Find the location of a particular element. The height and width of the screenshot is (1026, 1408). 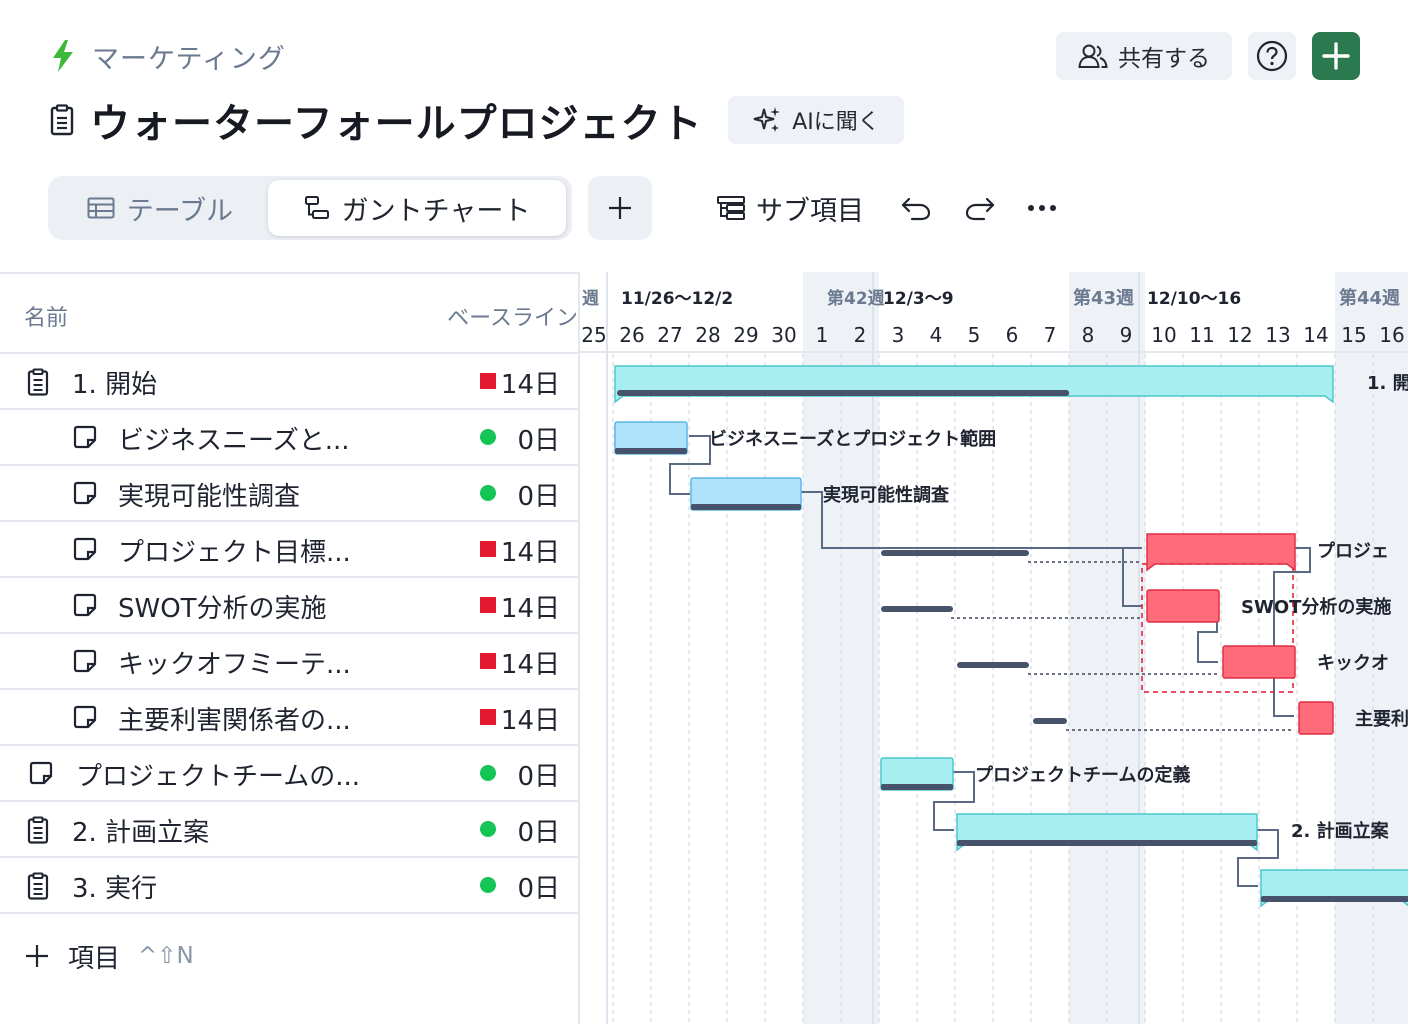

add-item-button: 項目 ^⇧N is located at coordinates (109, 956).